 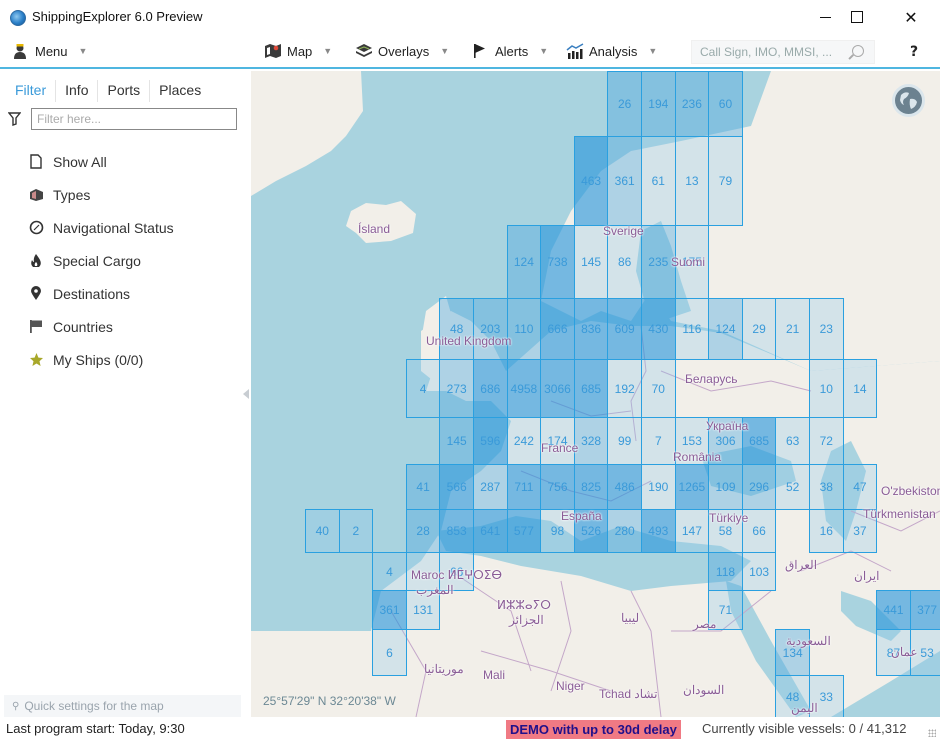 I want to click on grid-cell: 4958, so click(x=524, y=388).